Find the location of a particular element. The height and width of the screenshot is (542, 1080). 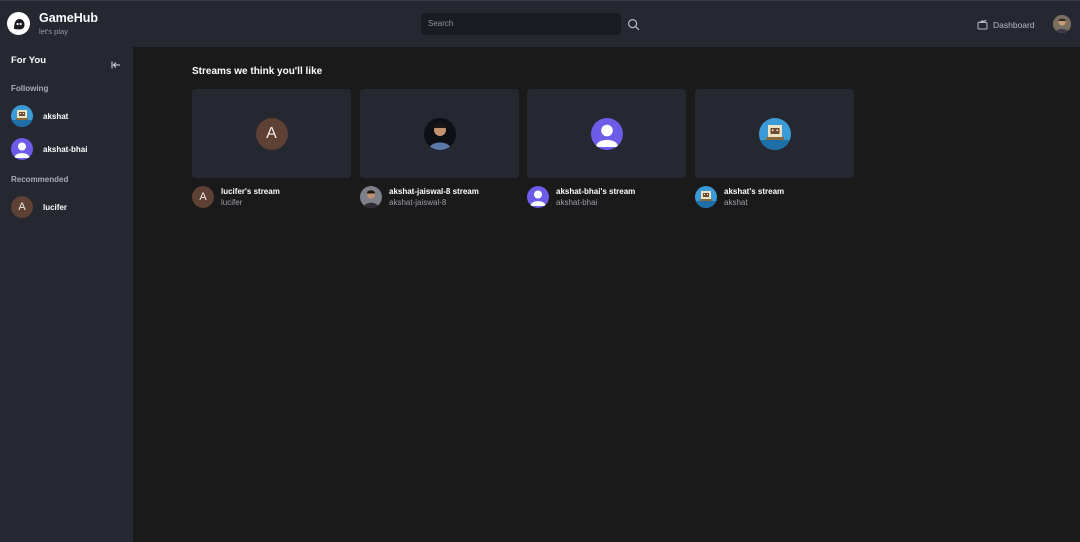

stream-card: akshat's stream akshat is located at coordinates (774, 148).